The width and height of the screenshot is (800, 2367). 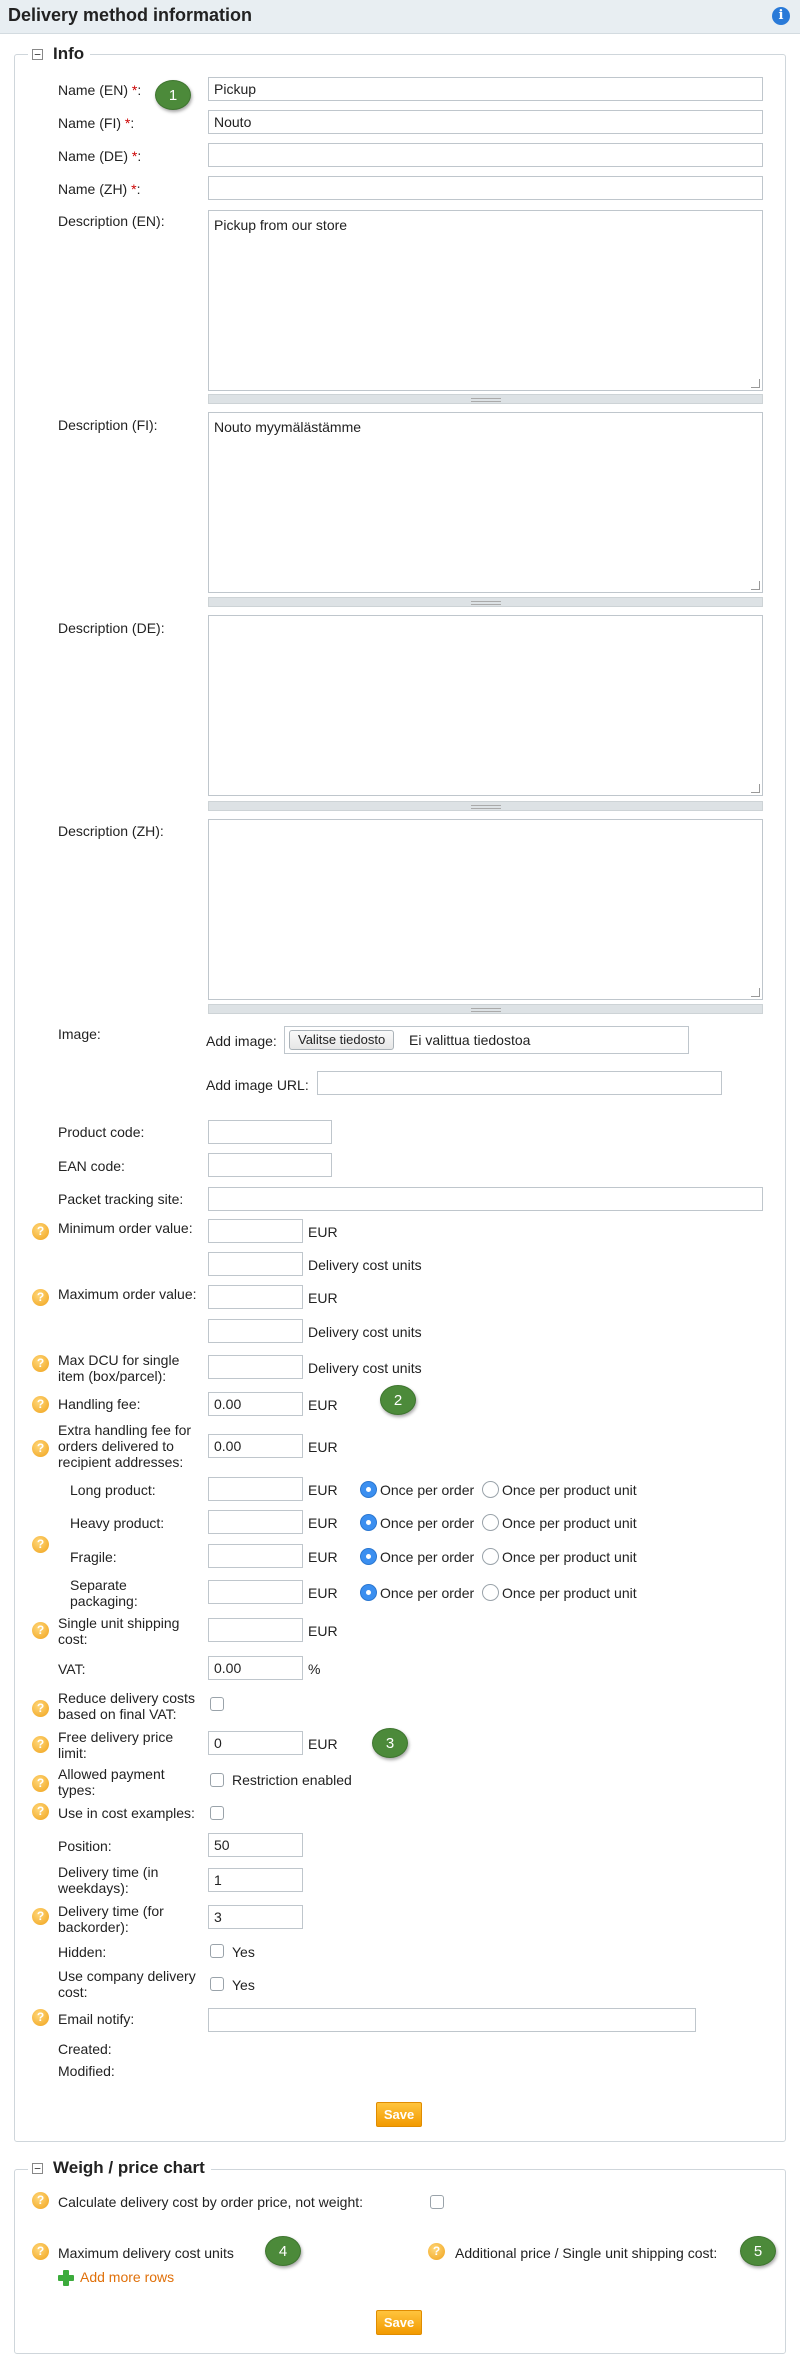 I want to click on desc-fi-textarea: Nouto myymälästämme, so click(x=485, y=502).